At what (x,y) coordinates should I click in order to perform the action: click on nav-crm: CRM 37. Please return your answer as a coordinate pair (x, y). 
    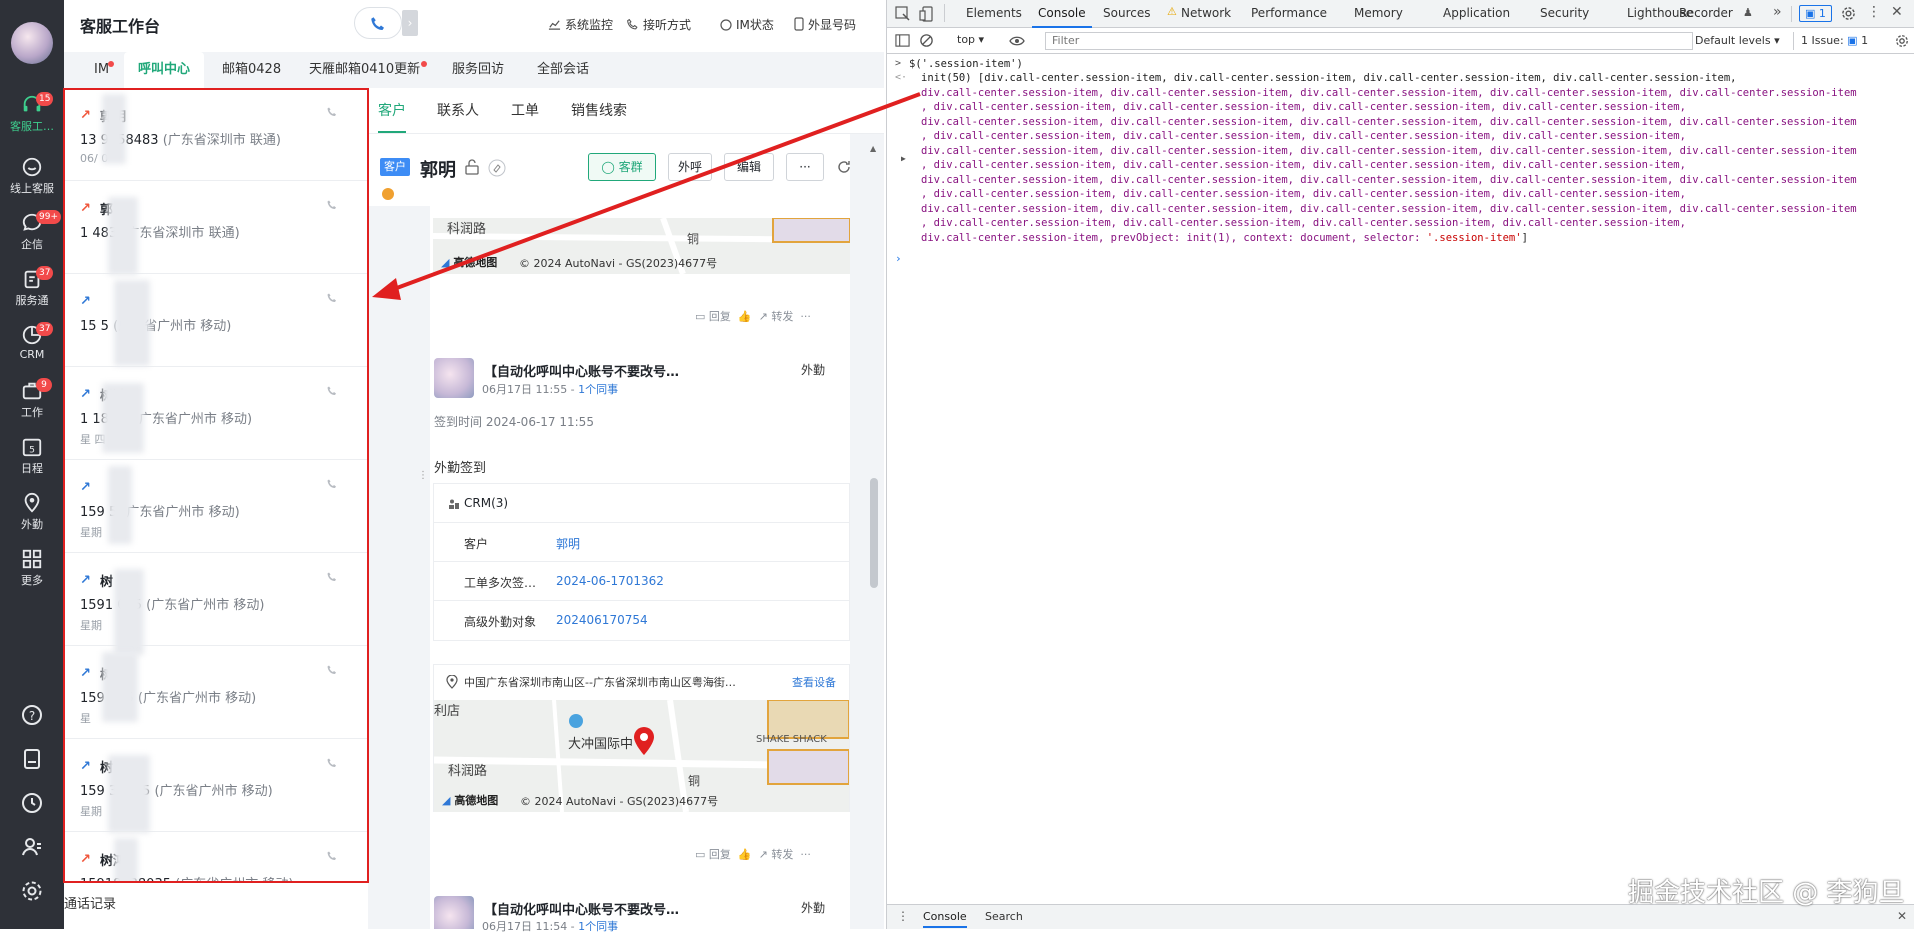
    Looking at the image, I should click on (32, 344).